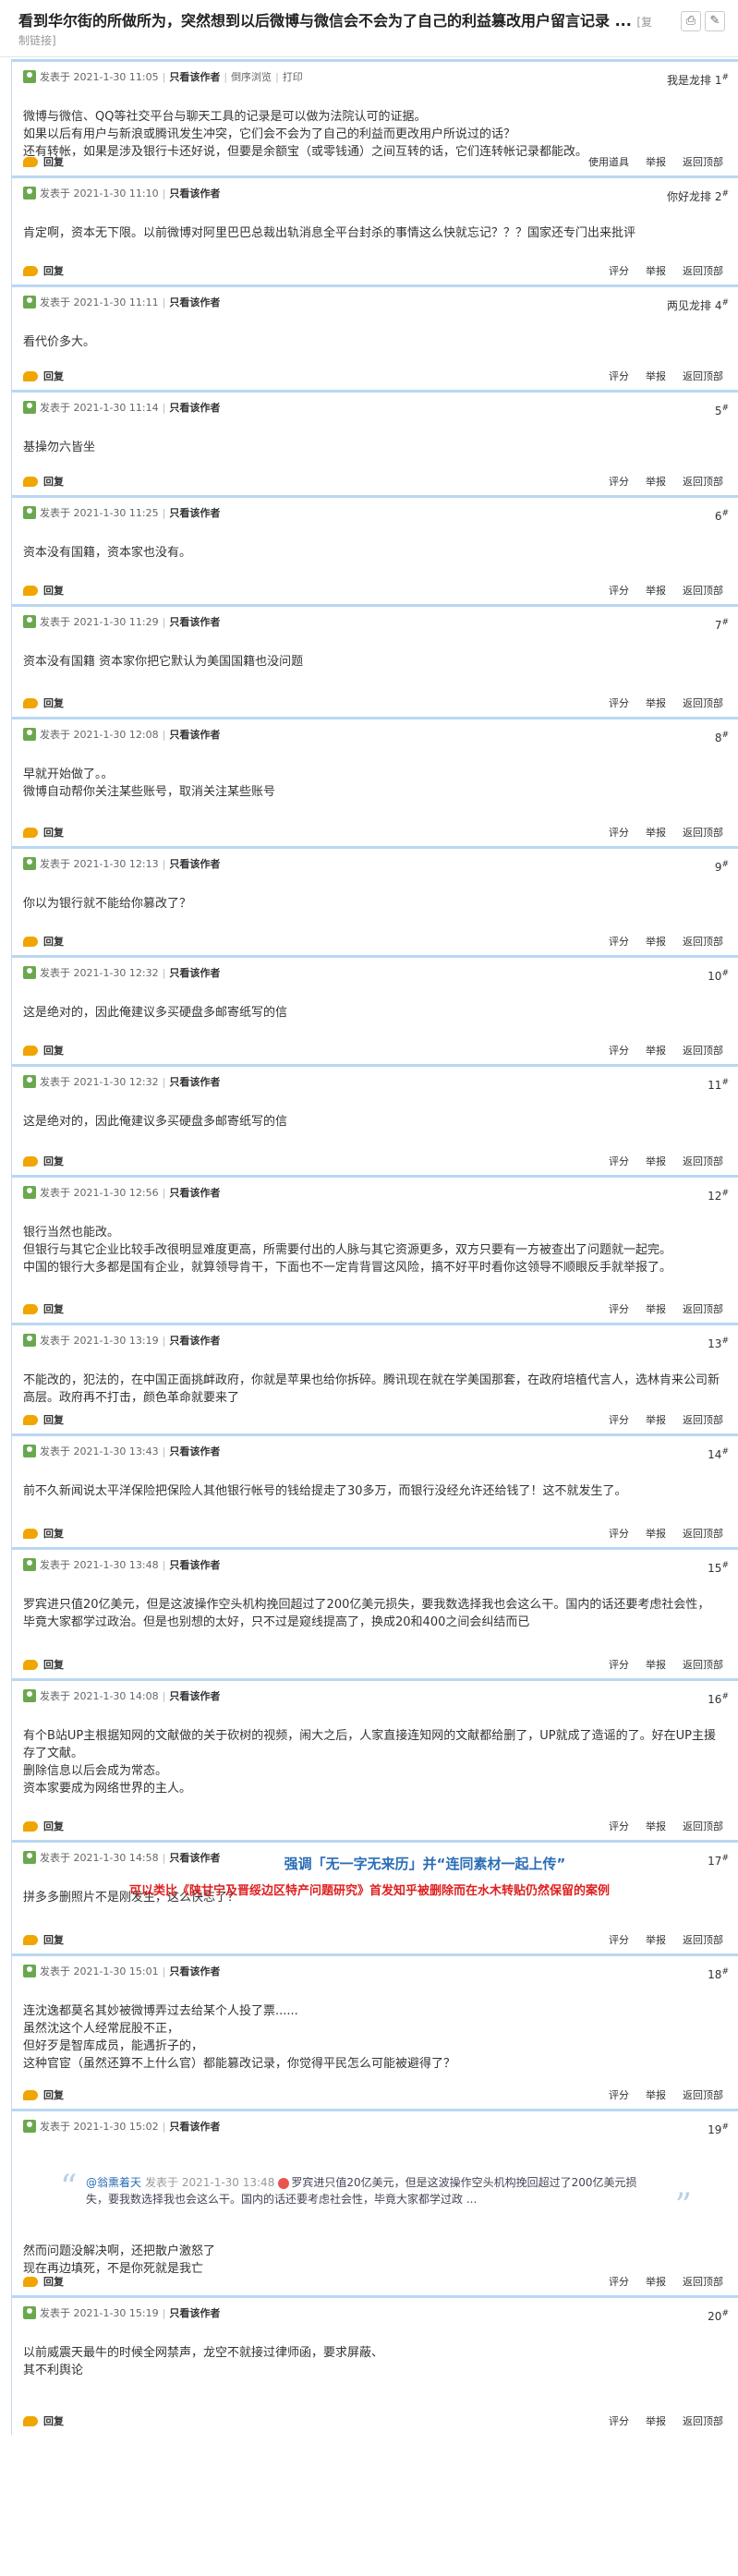  I want to click on floor-label: 你好龙排, so click(689, 196).